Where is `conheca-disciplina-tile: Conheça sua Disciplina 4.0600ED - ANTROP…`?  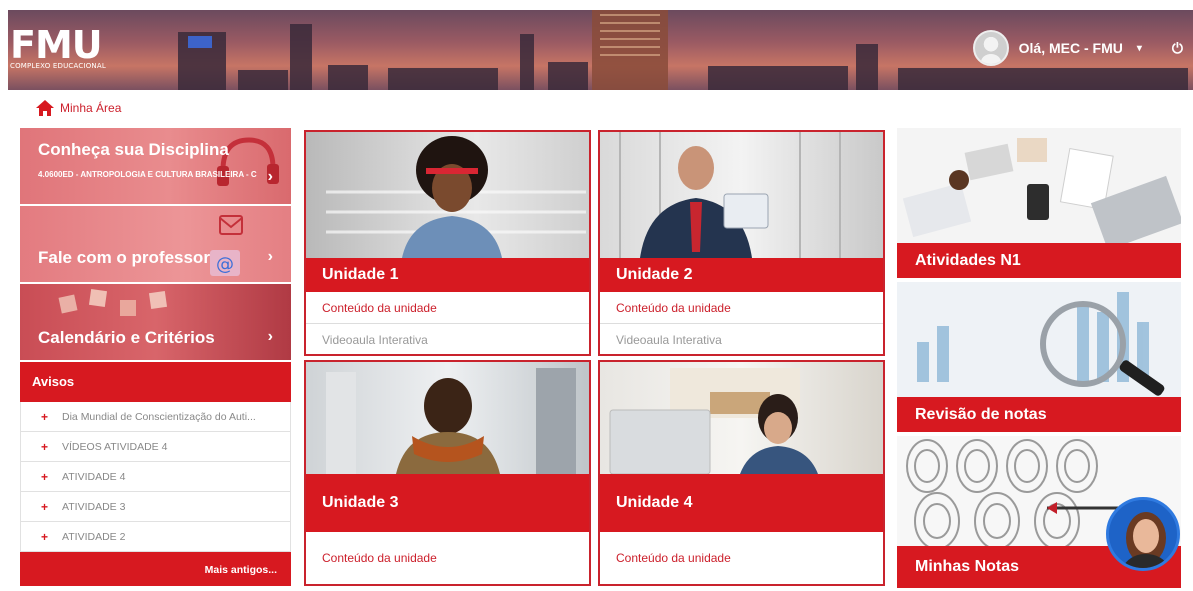 conheca-disciplina-tile: Conheça sua Disciplina 4.0600ED - ANTROP… is located at coordinates (155, 166).